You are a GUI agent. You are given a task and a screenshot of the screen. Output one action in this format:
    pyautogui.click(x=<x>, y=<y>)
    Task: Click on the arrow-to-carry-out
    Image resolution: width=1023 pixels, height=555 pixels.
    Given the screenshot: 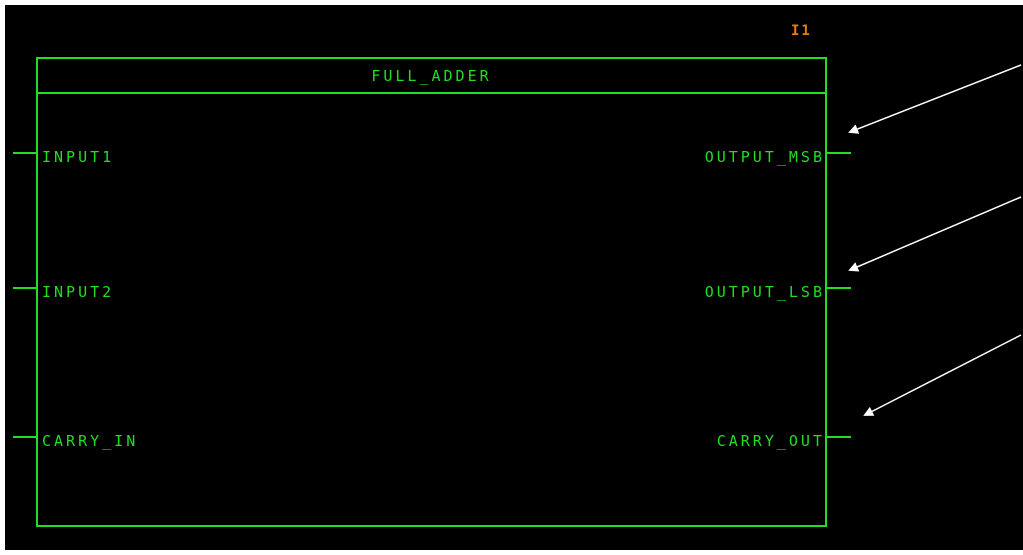 What is the action you would take?
    pyautogui.click(x=942, y=375)
    